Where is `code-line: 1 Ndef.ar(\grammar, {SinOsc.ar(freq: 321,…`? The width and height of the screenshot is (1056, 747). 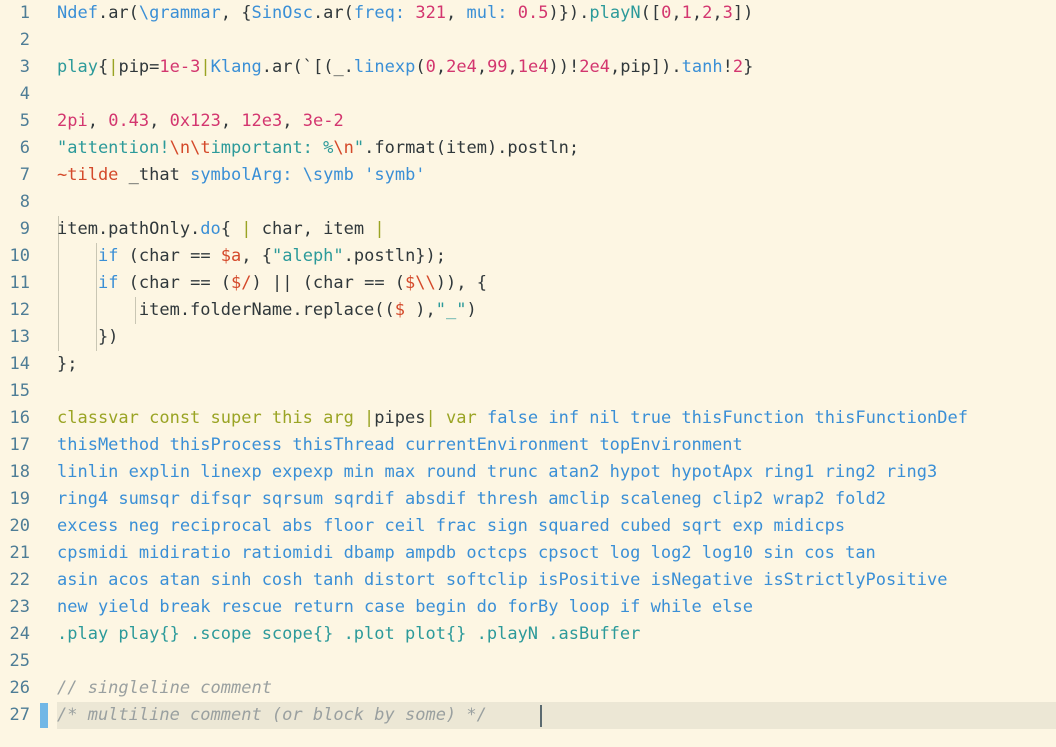 code-line: 1 Ndef.ar(\grammar, {SinOsc.ar(freq: 321,… is located at coordinates (528, 13).